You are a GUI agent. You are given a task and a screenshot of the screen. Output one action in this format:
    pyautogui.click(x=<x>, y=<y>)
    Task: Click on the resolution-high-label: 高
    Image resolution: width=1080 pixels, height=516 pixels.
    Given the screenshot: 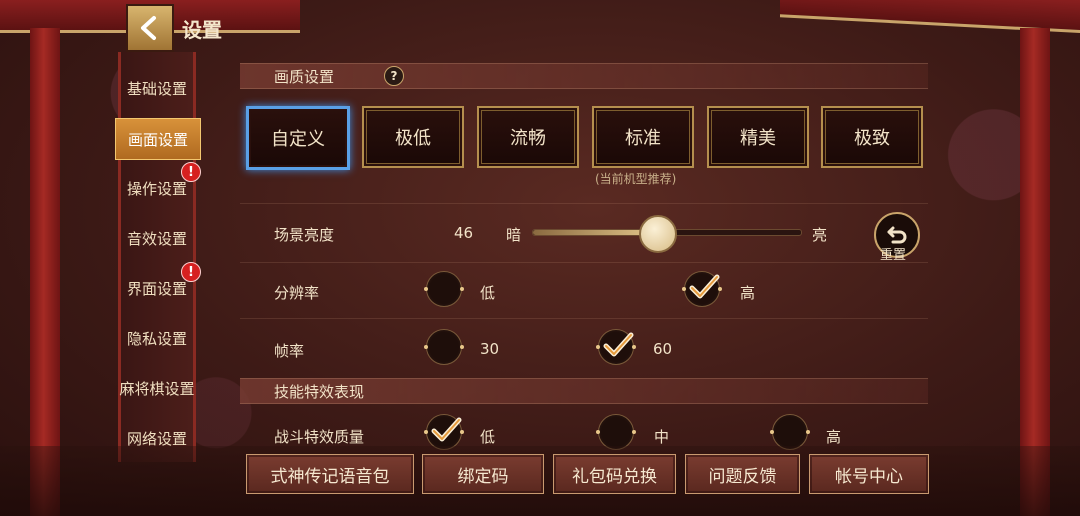 What is the action you would take?
    pyautogui.click(x=748, y=293)
    